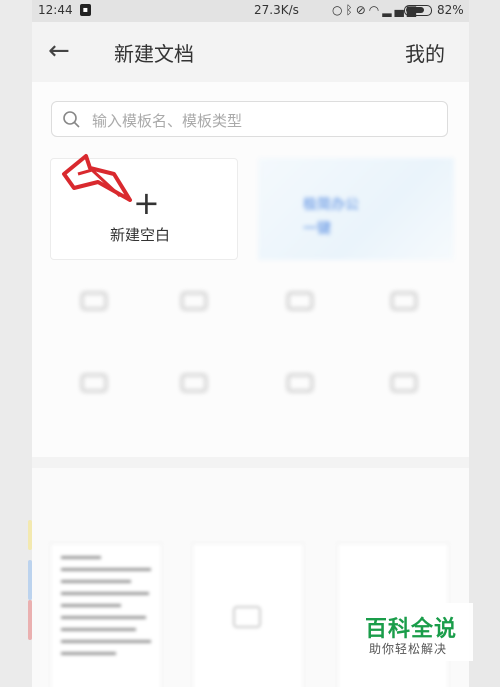 This screenshot has height=687, width=500. I want to click on mute-icon: ⊘, so click(362, 10).